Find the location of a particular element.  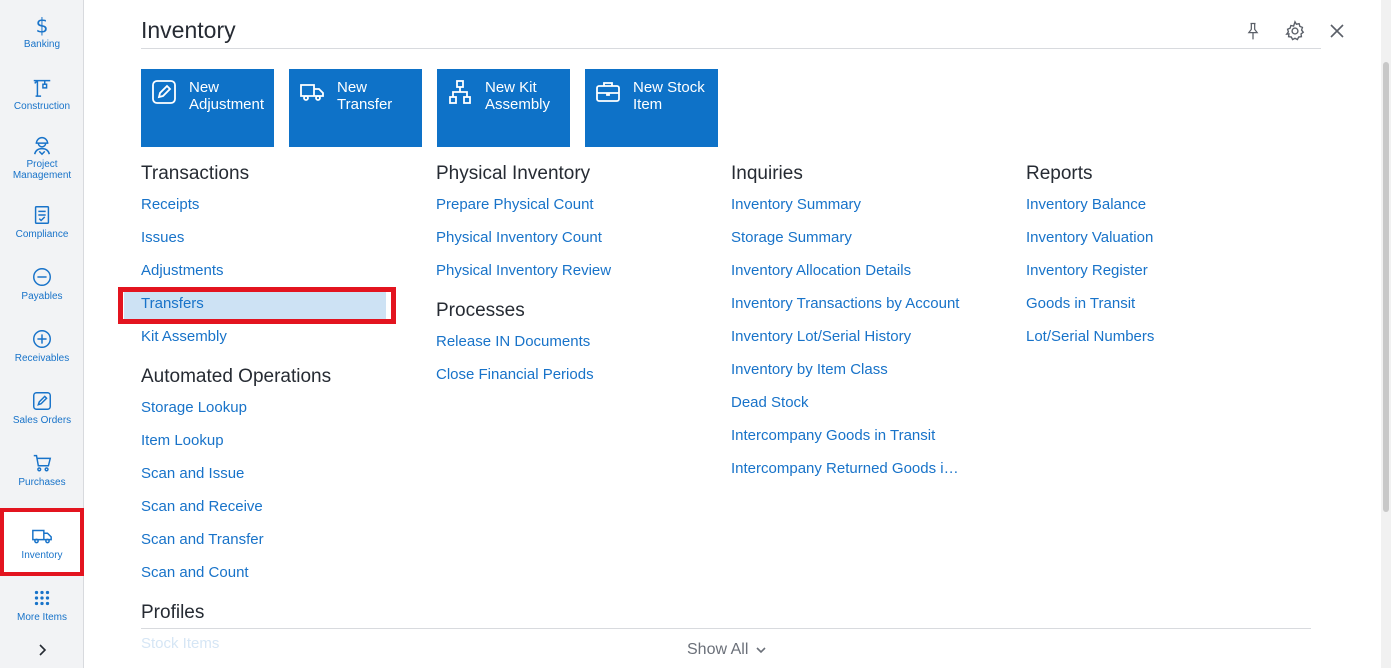

link-physical-inventory-review: Physical Inventory Review is located at coordinates (576, 270).